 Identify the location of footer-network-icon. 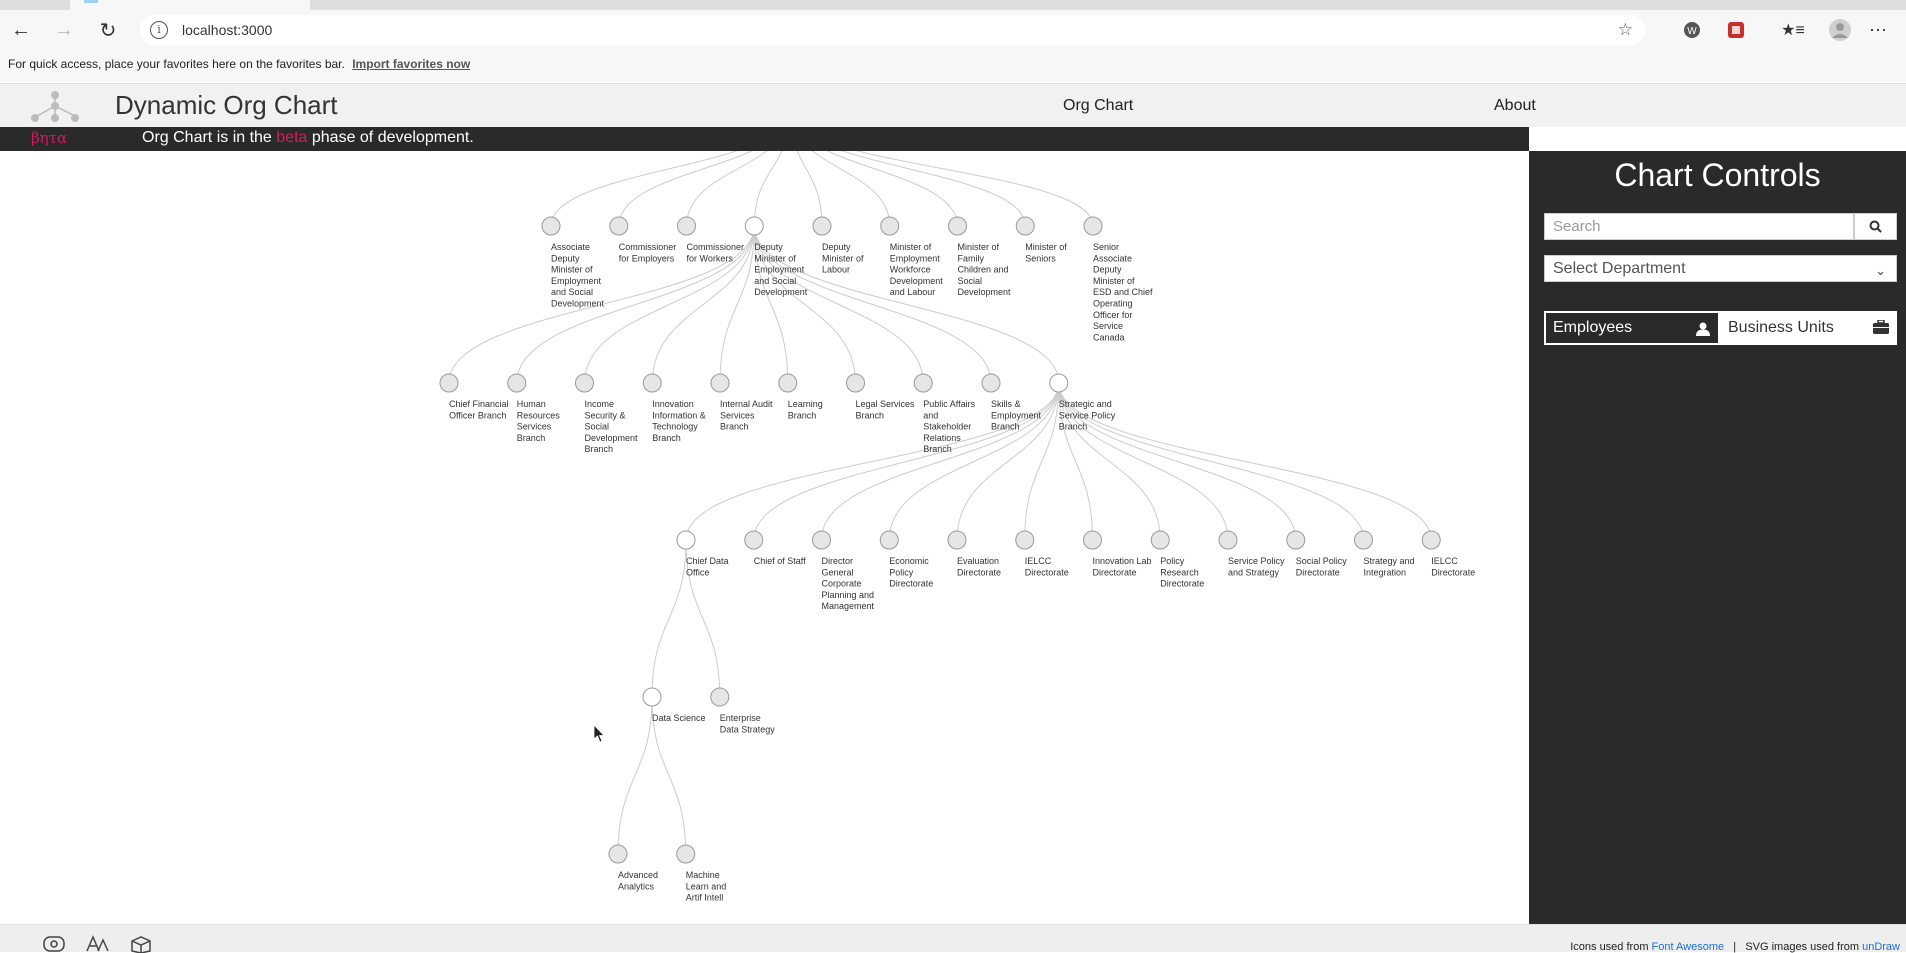
(54, 944).